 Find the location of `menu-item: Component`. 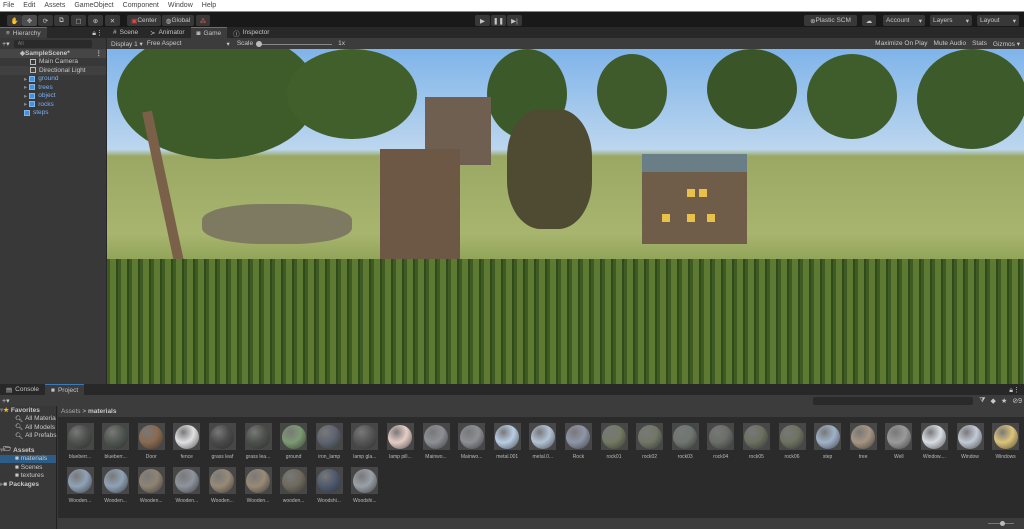

menu-item: Component is located at coordinates (141, 5).